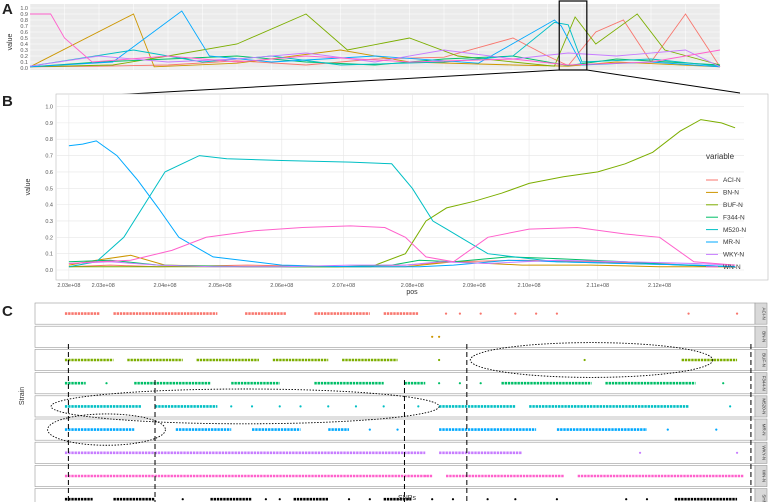 Image resolution: width=781 pixels, height=502 pixels. Describe the element at coordinates (317, 83) in the screenshot. I see `zoom-connector-left` at that location.